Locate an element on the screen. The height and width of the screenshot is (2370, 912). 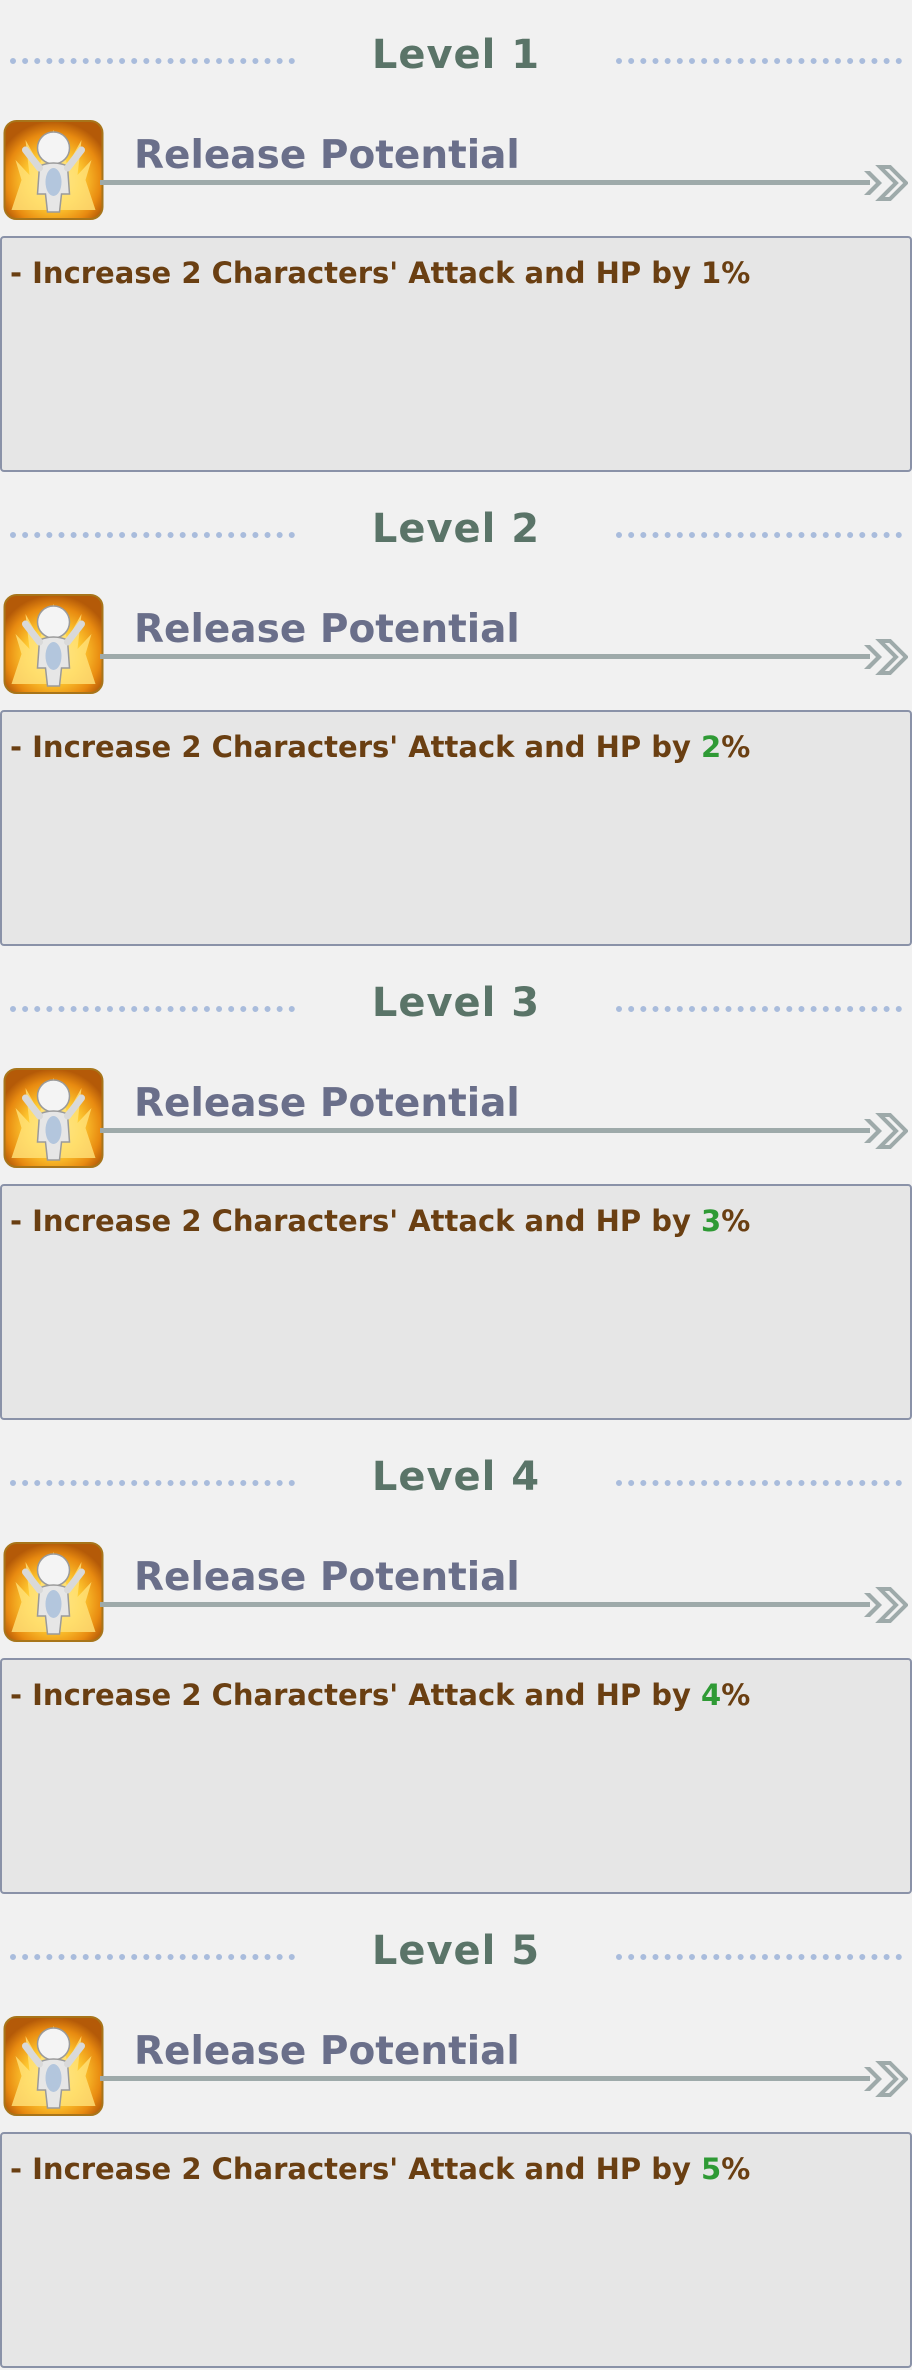
level-title: Level 3 is located at coordinates (456, 1003).